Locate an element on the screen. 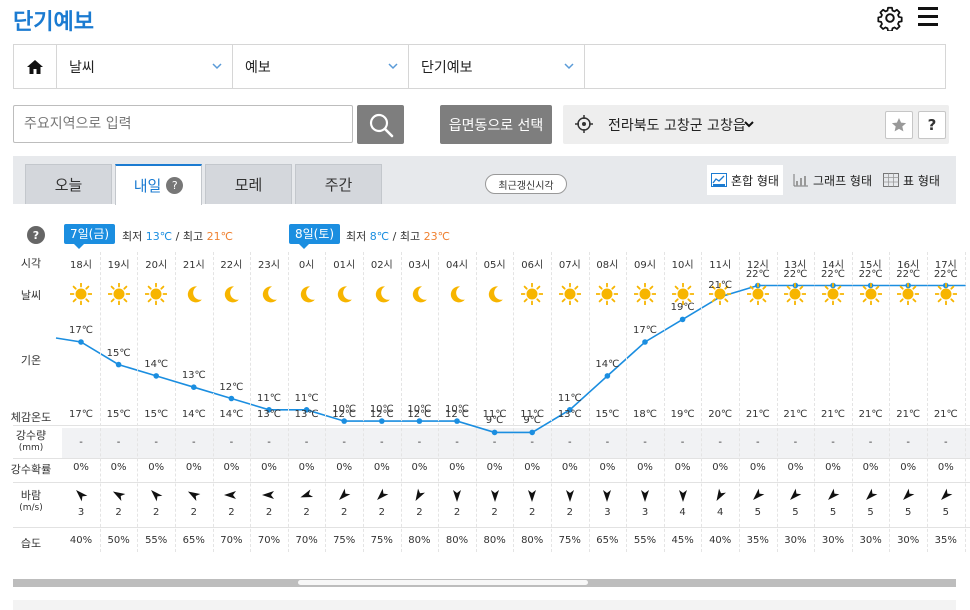  view-label: 그래프 형태 is located at coordinates (843, 180).